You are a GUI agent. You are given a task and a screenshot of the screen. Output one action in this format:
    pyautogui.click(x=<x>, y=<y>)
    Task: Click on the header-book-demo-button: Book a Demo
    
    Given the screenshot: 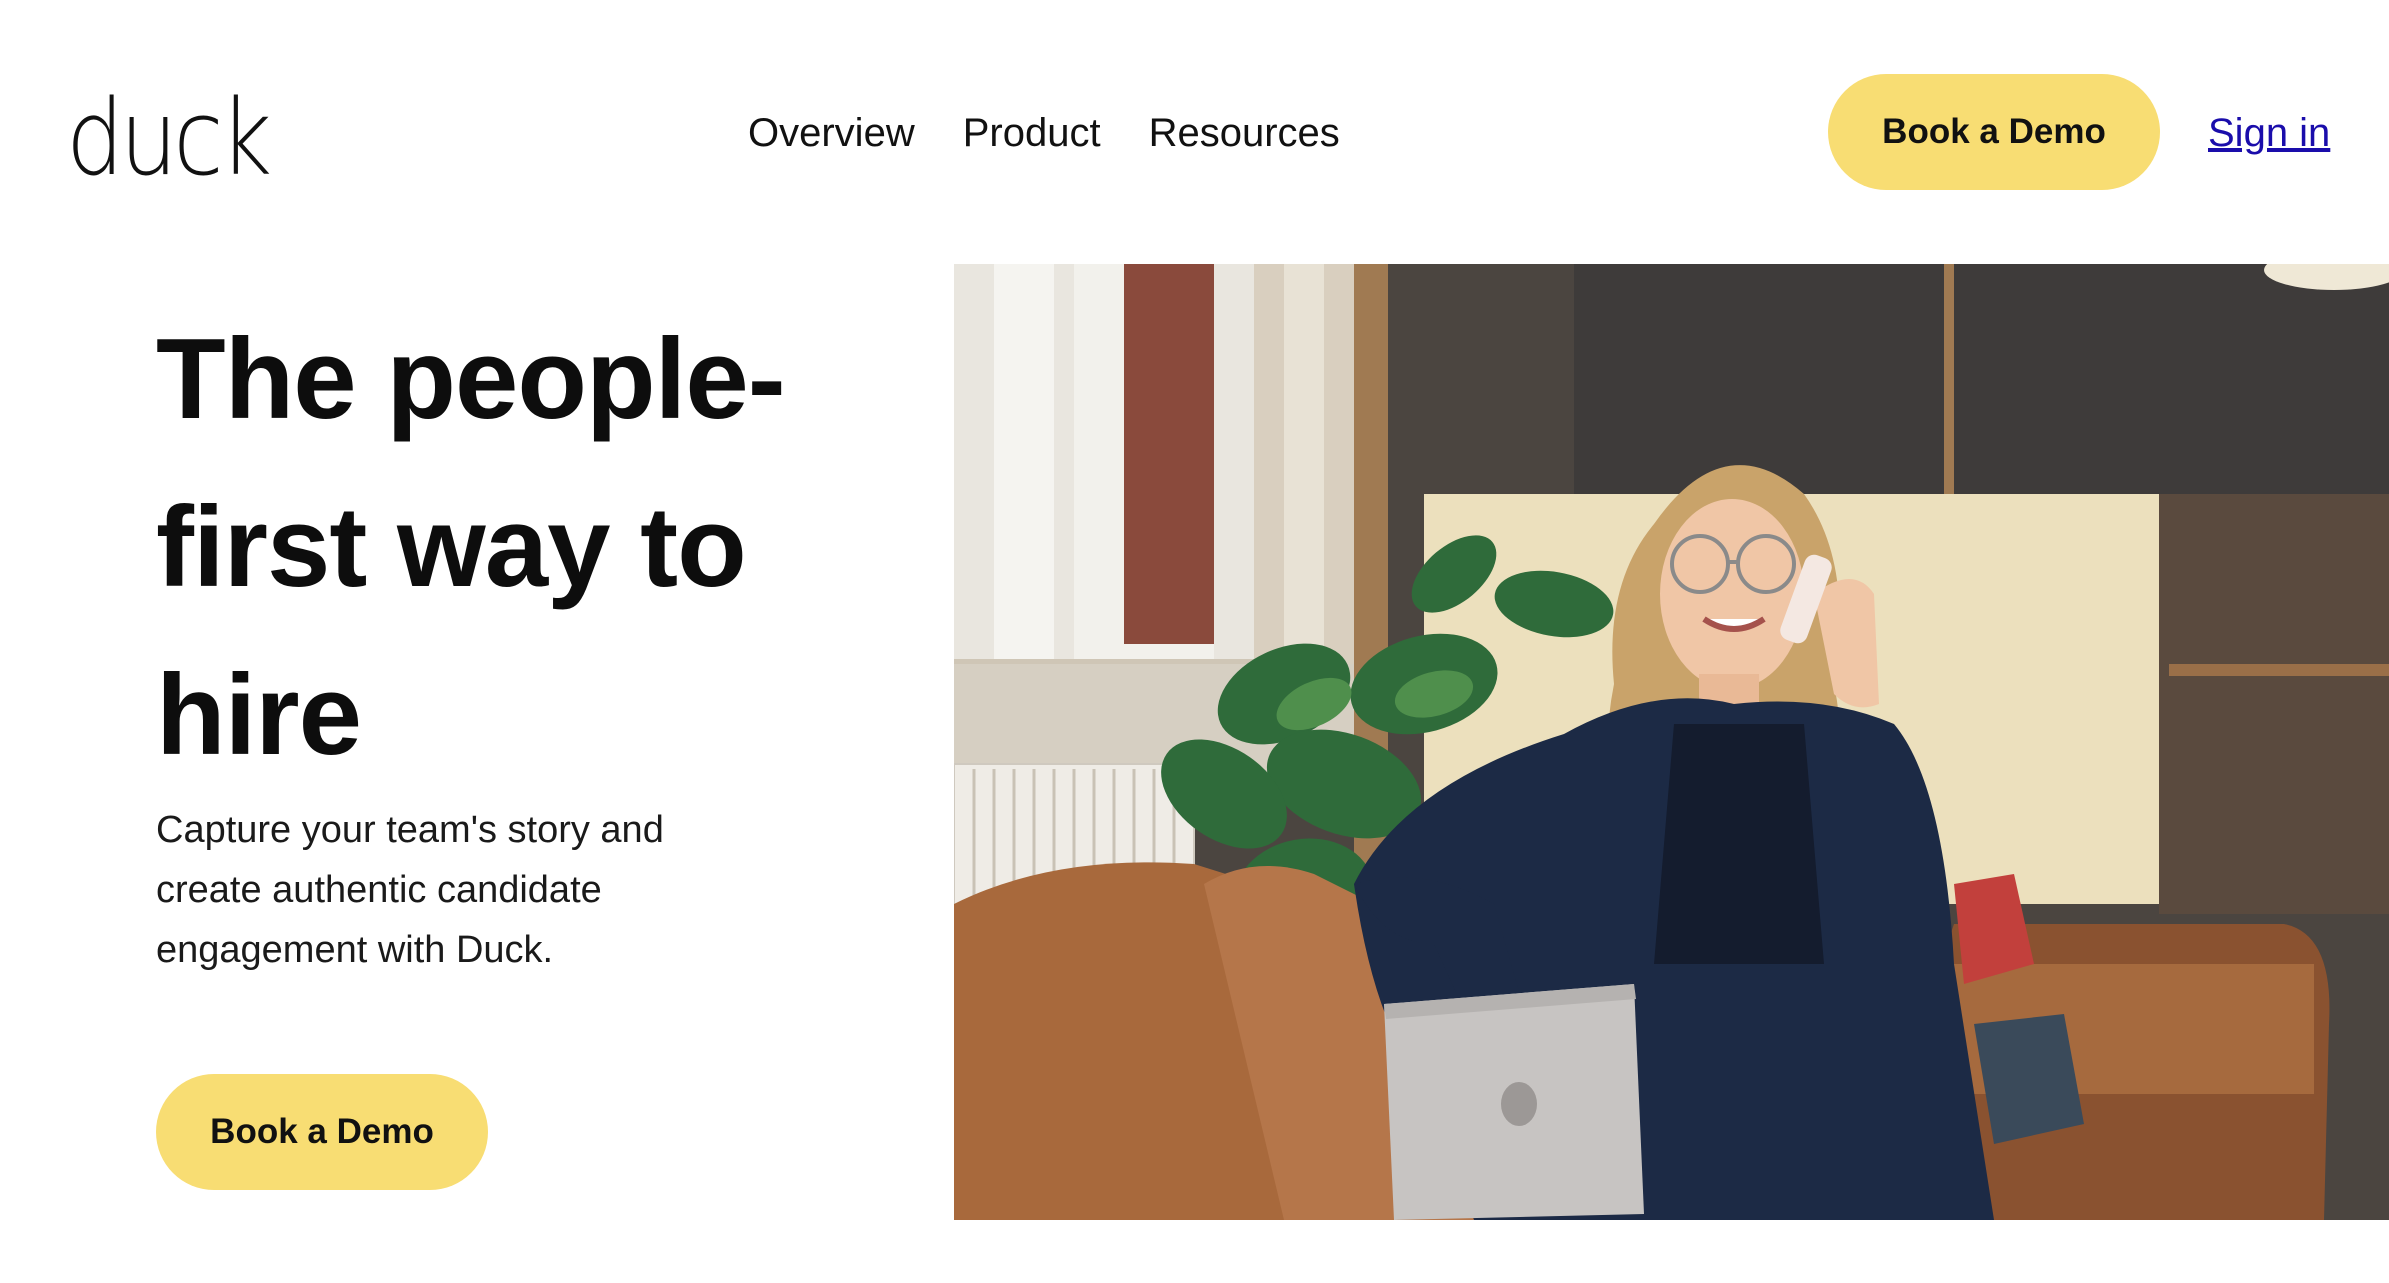 What is the action you would take?
    pyautogui.click(x=1994, y=132)
    